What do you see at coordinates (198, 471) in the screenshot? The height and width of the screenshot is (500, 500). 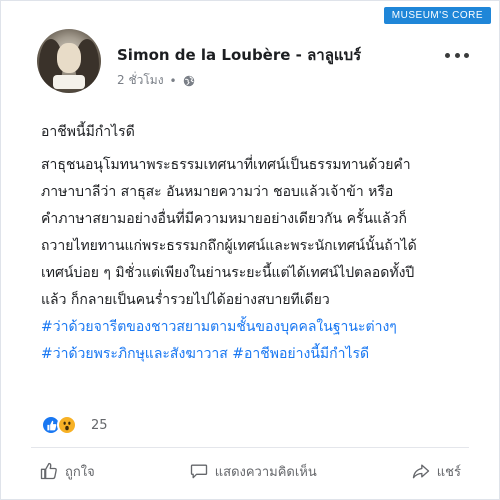 I see `comment-bubble-icon` at bounding box center [198, 471].